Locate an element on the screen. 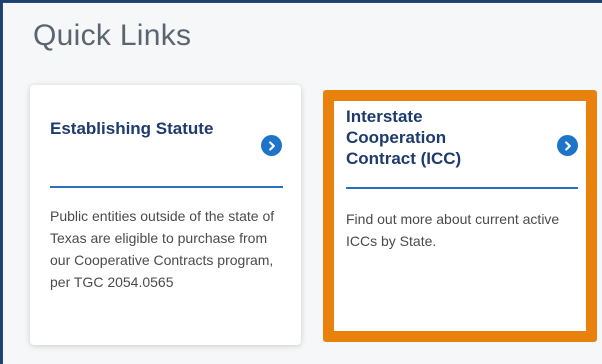  card-title: Establishing Statute is located at coordinates (135, 128).